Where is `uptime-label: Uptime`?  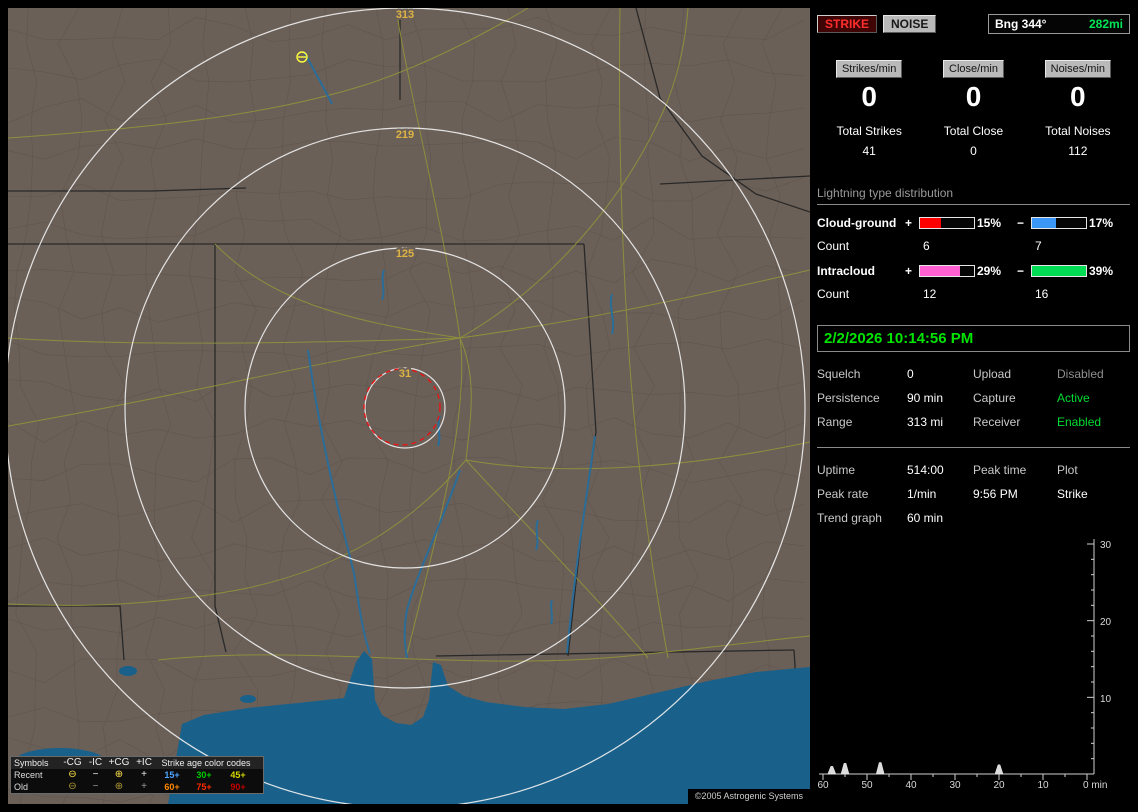 uptime-label: Uptime is located at coordinates (836, 470).